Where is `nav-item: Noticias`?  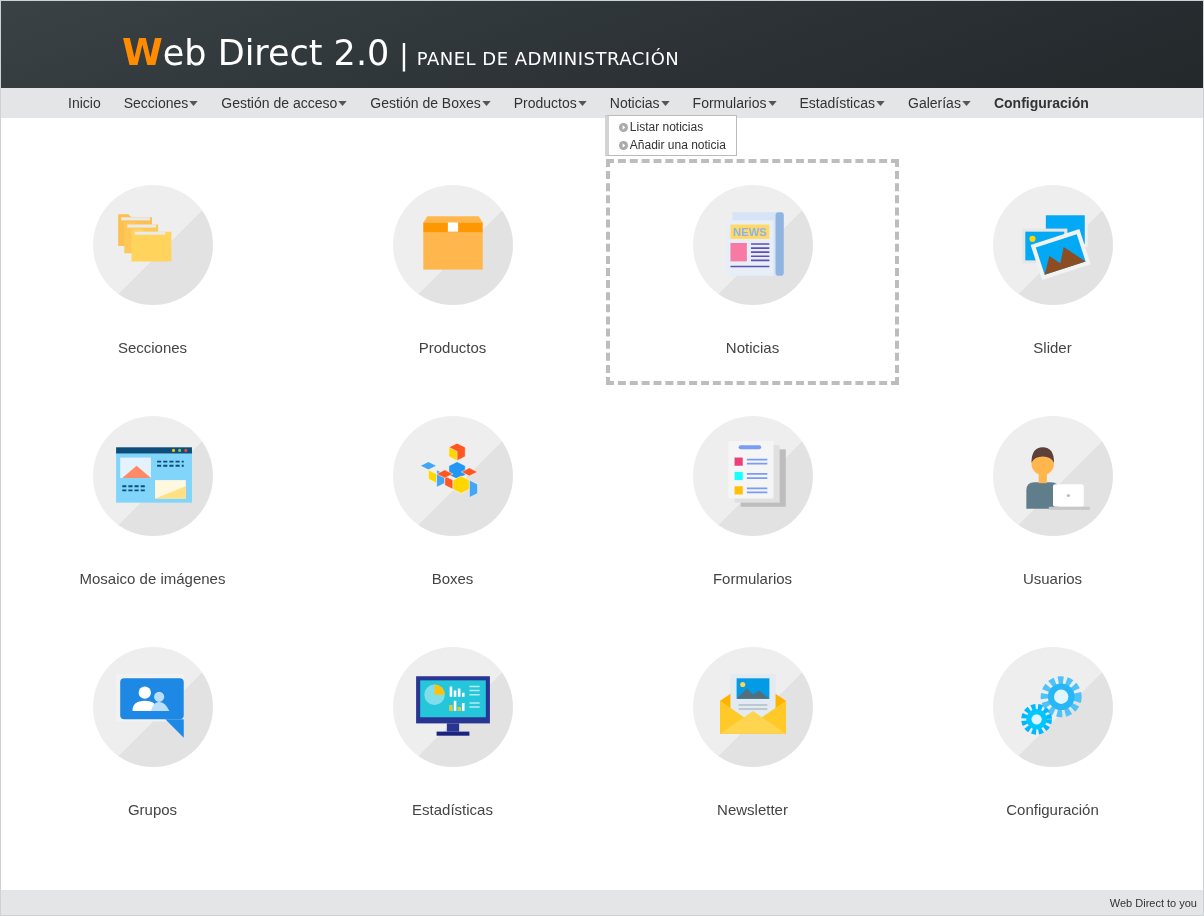
nav-item: Noticias is located at coordinates (639, 103).